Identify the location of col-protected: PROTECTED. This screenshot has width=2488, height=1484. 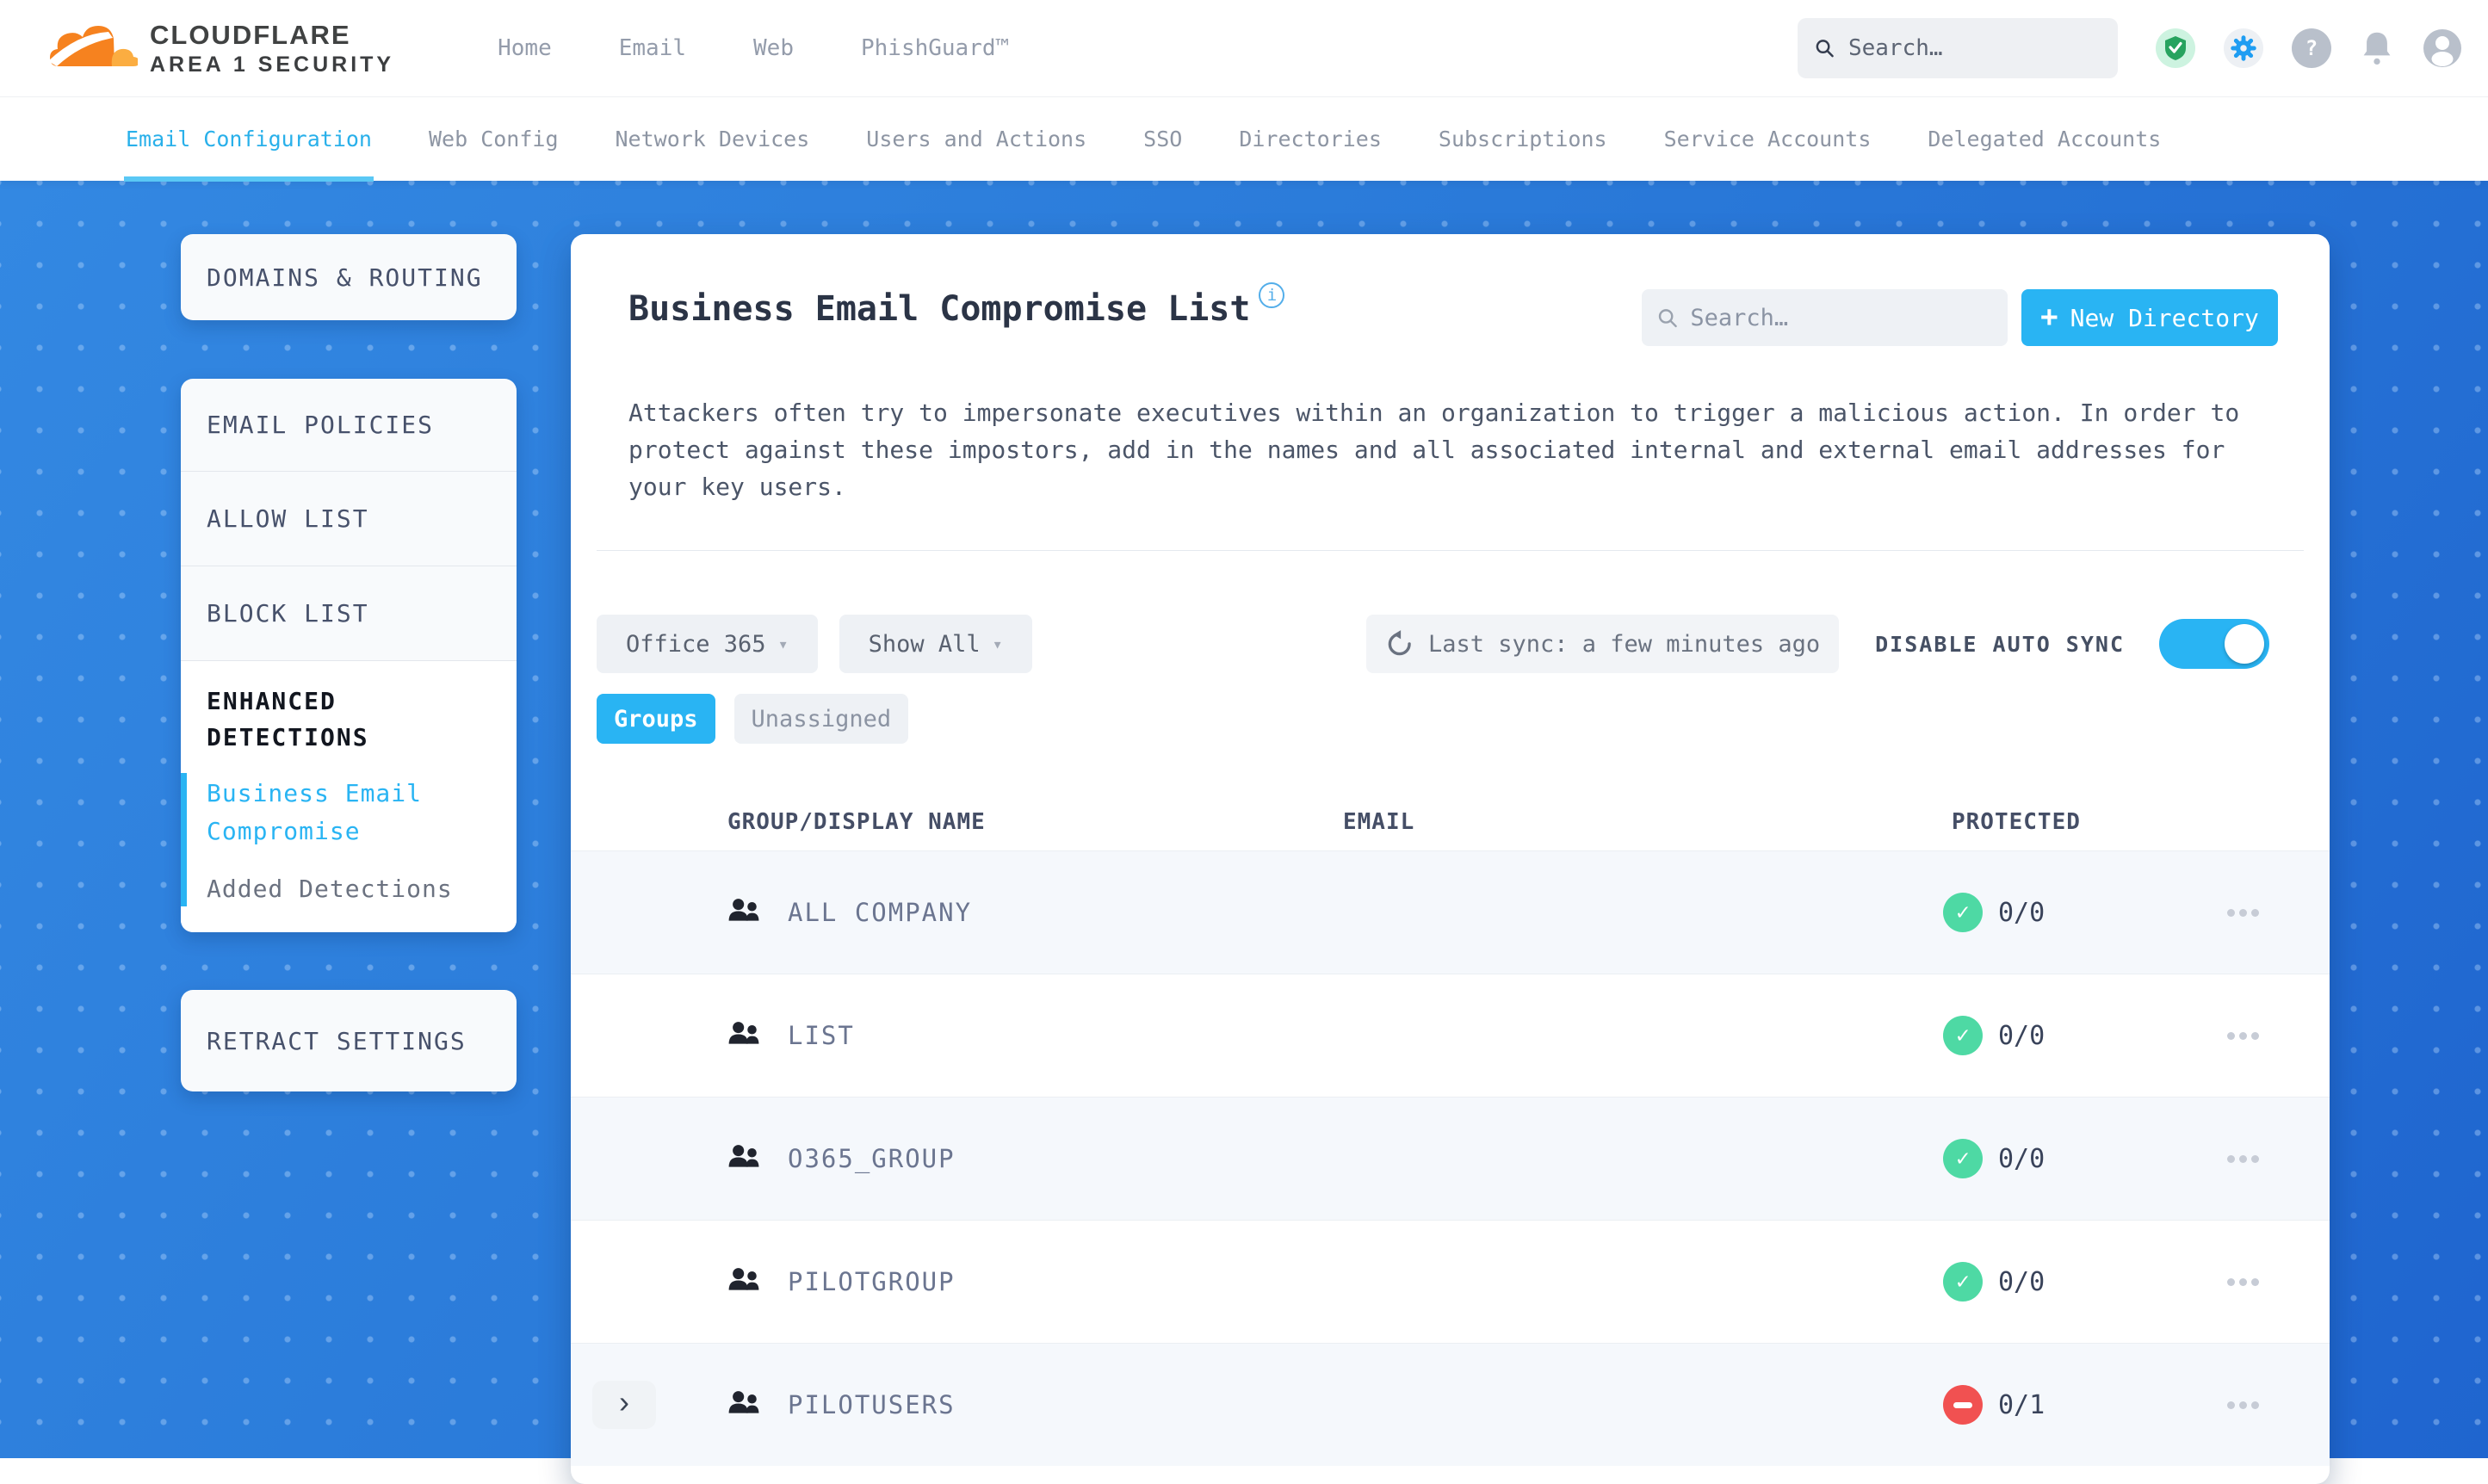
(2017, 822).